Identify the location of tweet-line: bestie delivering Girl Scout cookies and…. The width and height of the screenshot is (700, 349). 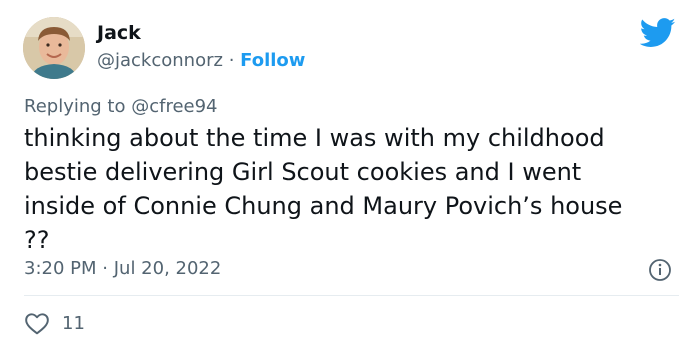
(303, 172).